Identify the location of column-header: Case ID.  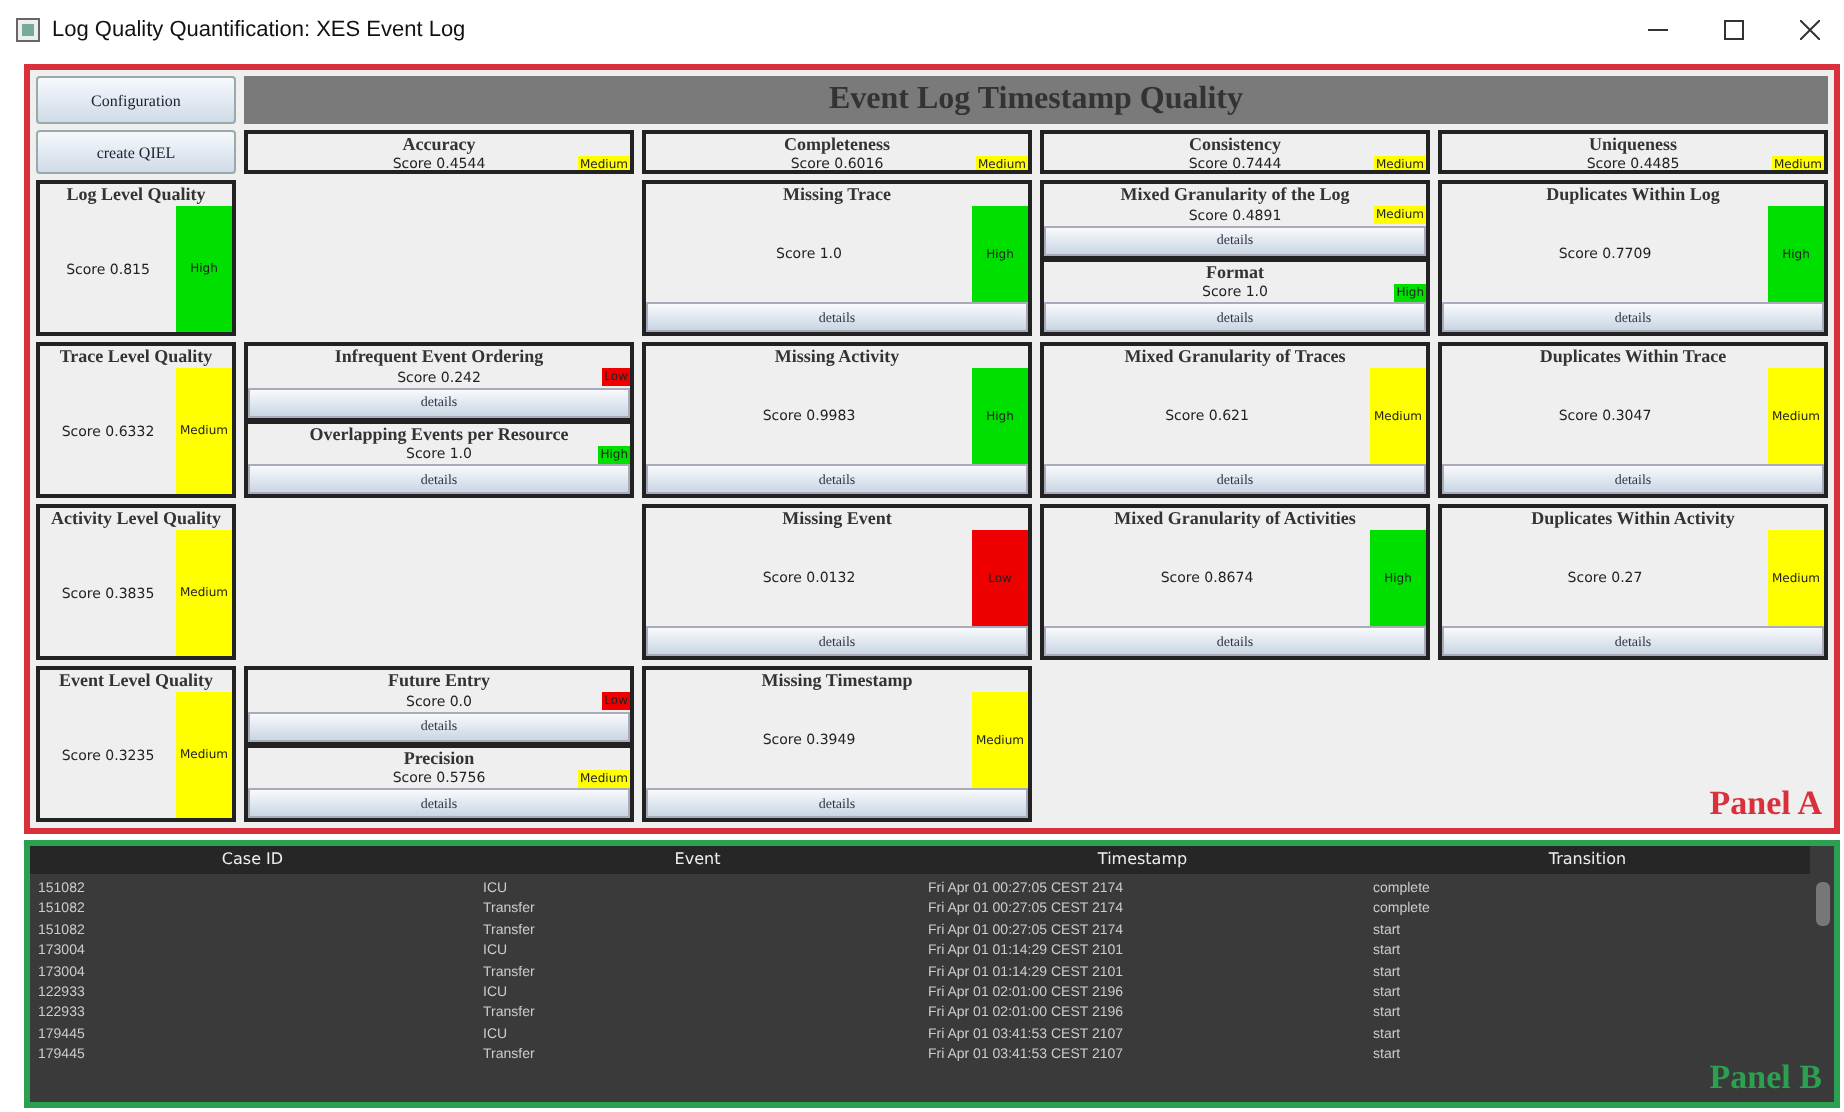
(252, 860).